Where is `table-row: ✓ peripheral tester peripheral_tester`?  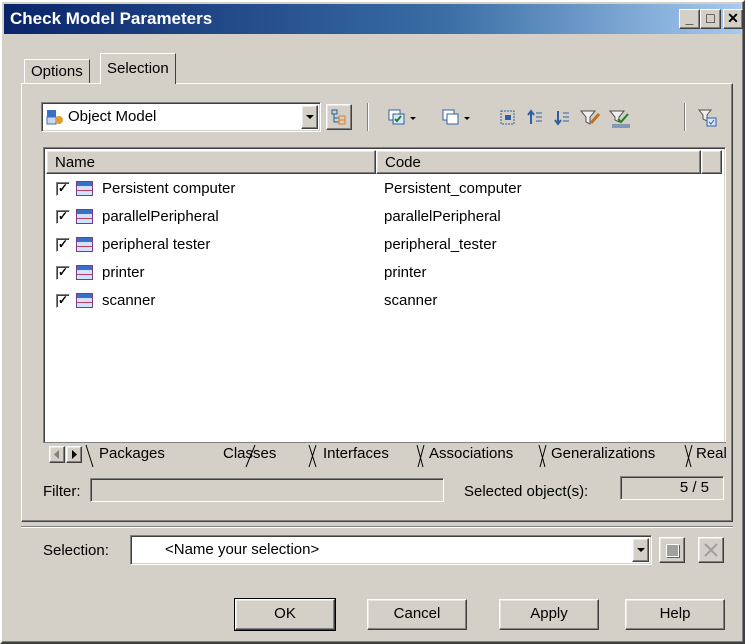
table-row: ✓ peripheral tester peripheral_tester is located at coordinates (383, 247).